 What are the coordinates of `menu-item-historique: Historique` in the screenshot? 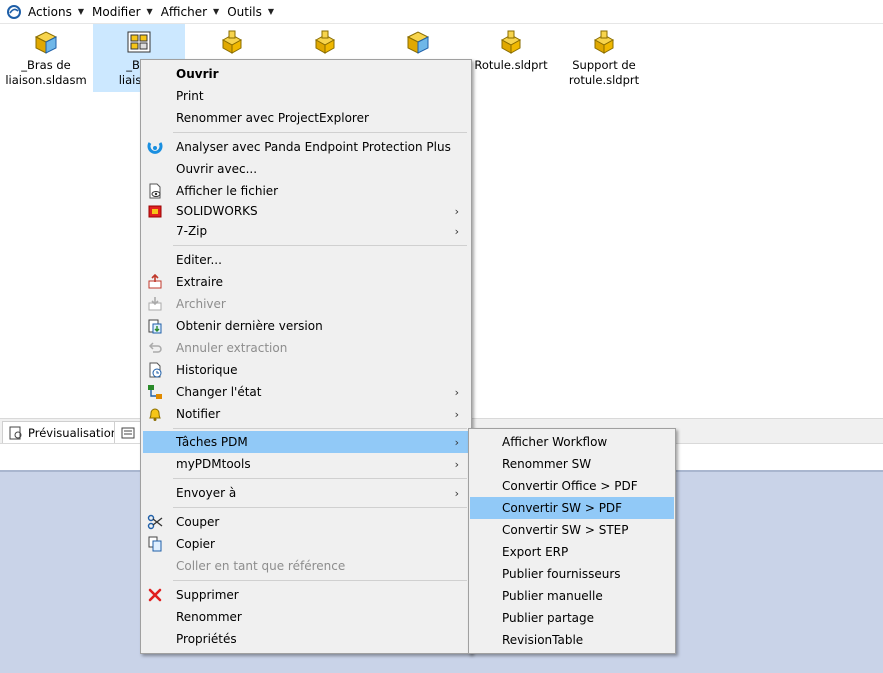 It's located at (306, 370).